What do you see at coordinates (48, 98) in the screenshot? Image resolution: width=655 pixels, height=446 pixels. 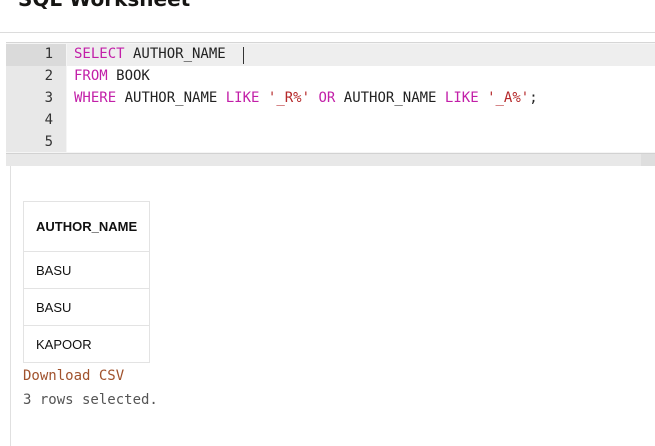 I see `line-number: 3` at bounding box center [48, 98].